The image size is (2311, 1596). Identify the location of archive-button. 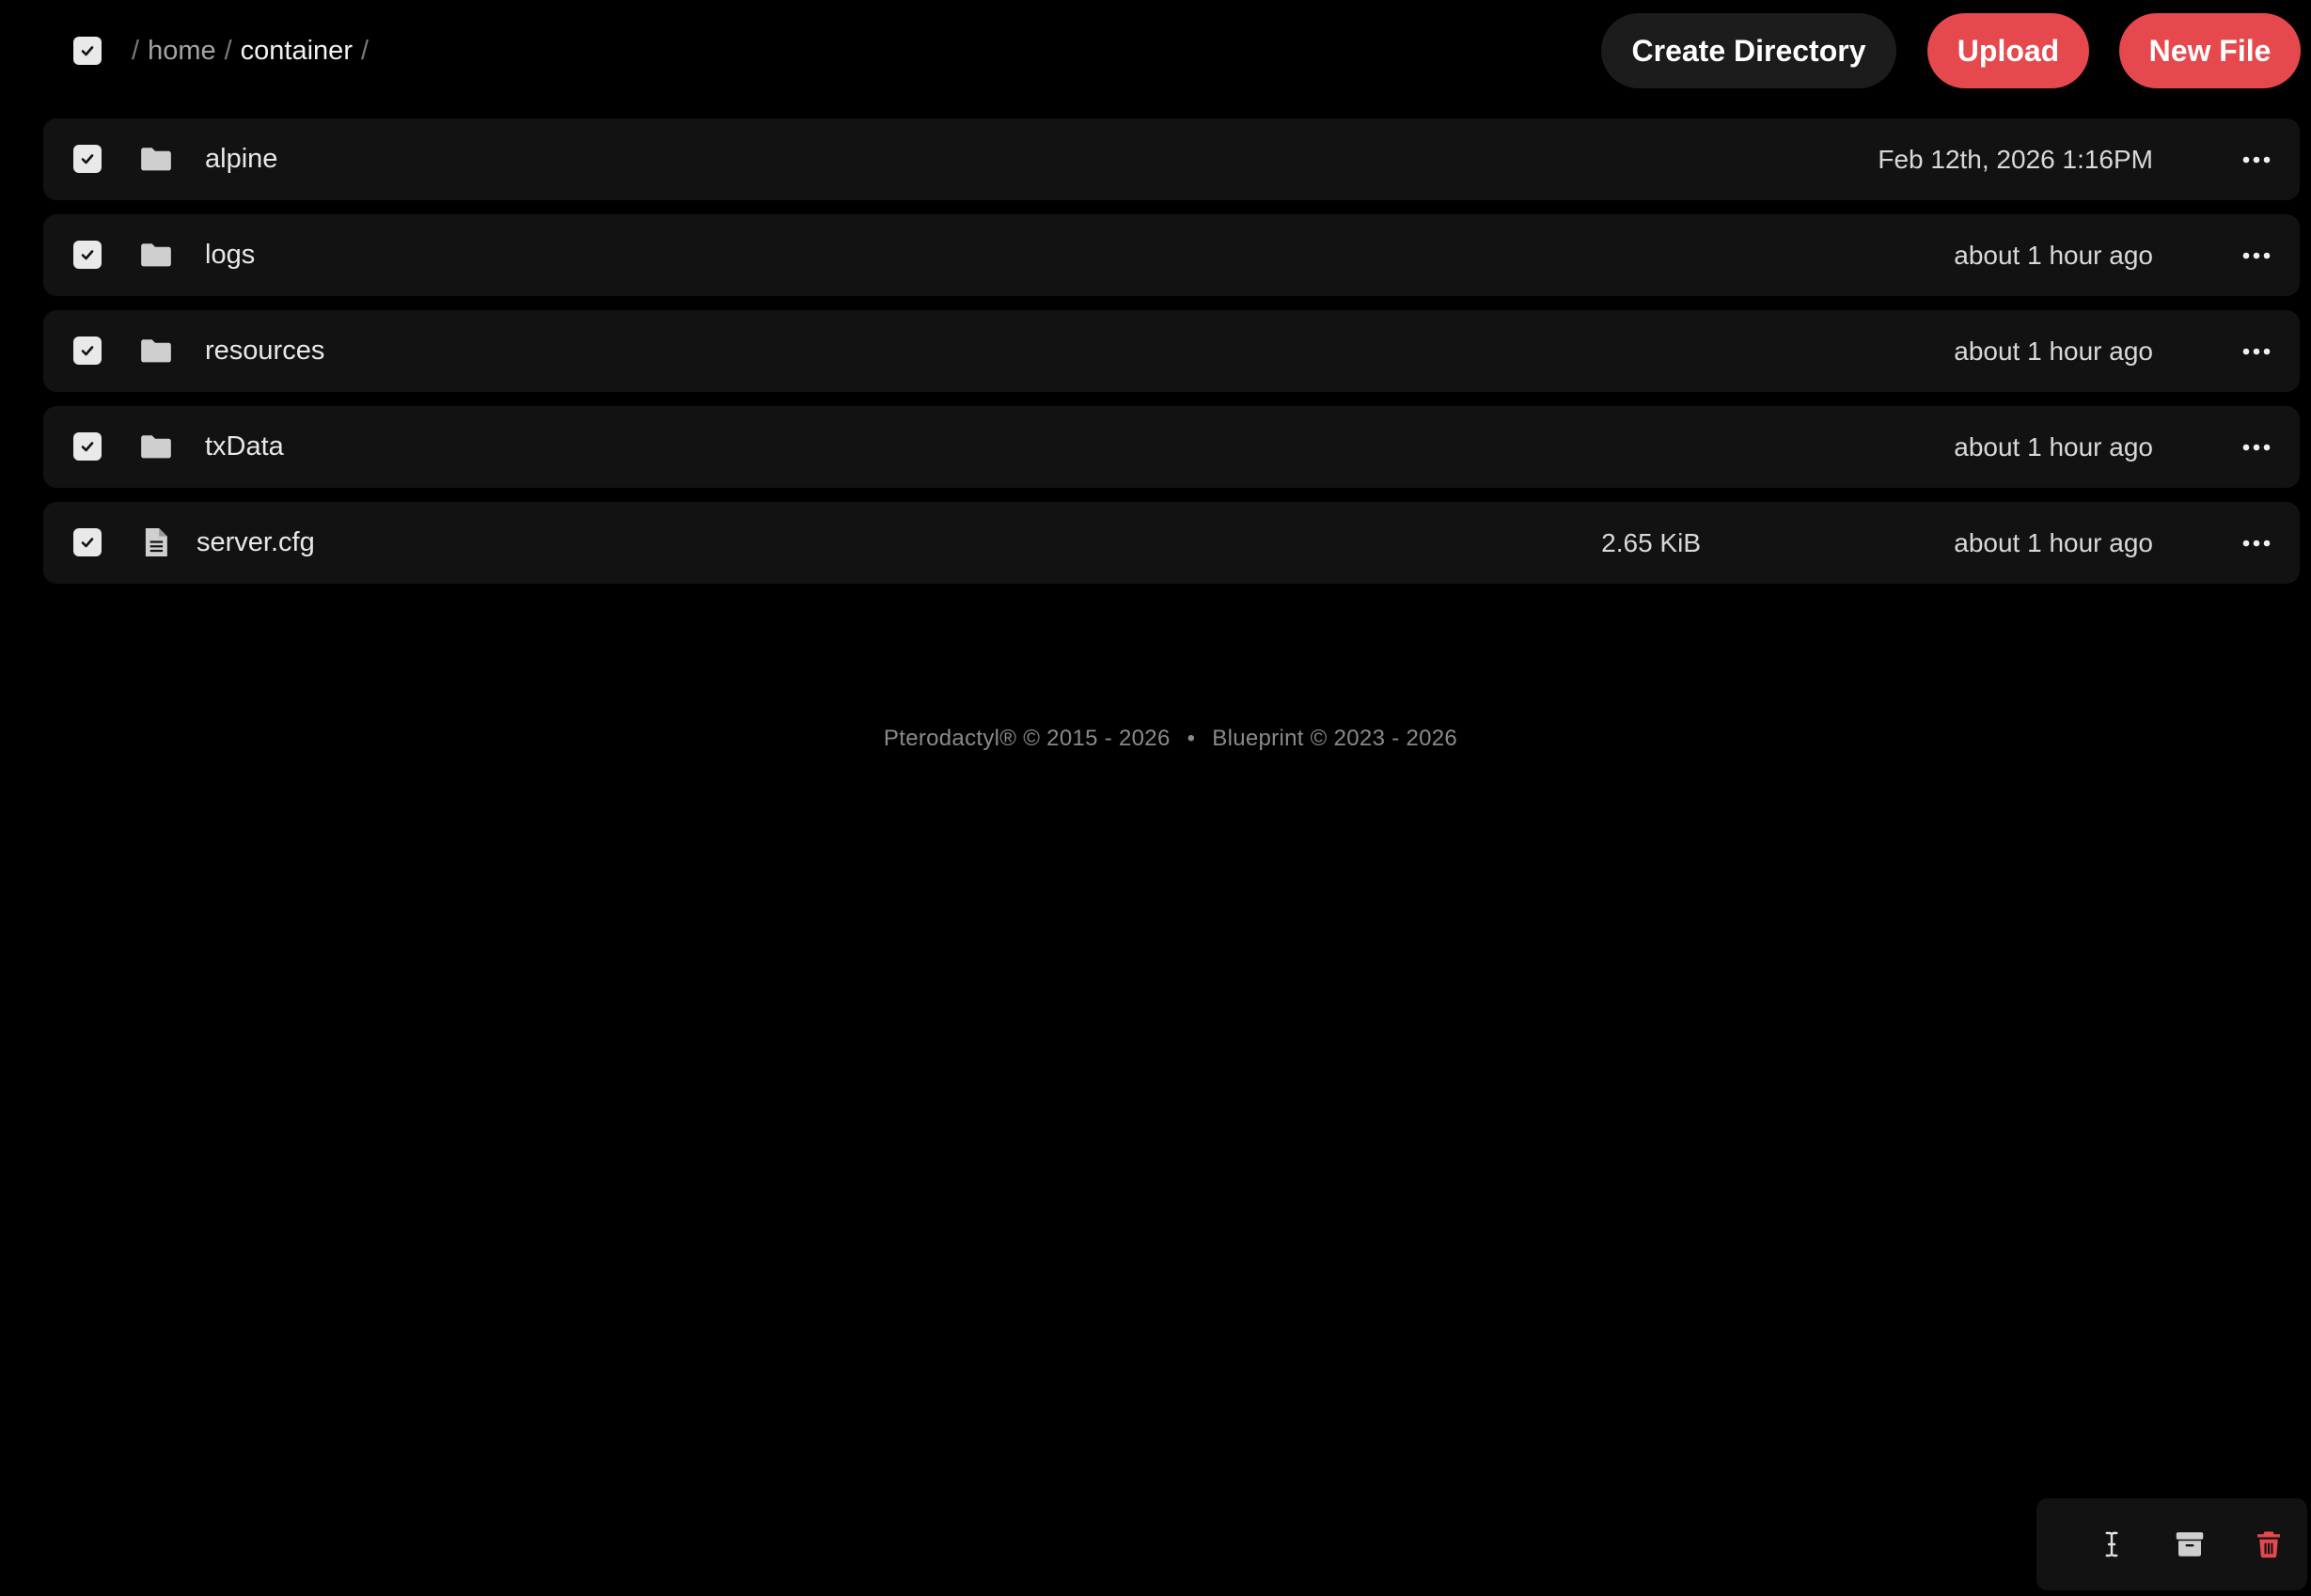
(2190, 1544).